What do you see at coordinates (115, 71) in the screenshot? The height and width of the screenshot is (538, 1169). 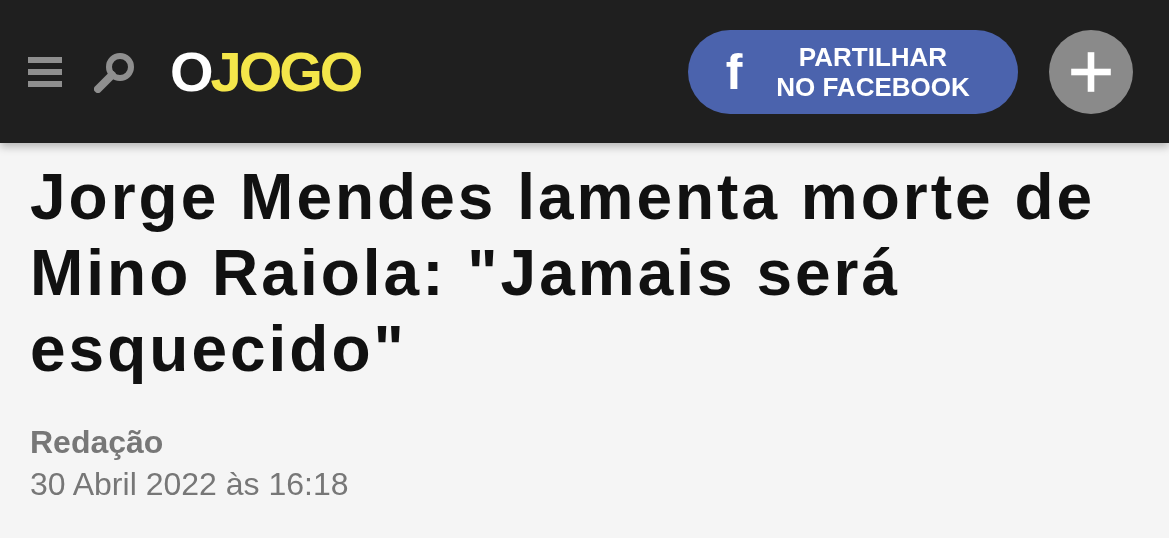 I see `search-icon` at bounding box center [115, 71].